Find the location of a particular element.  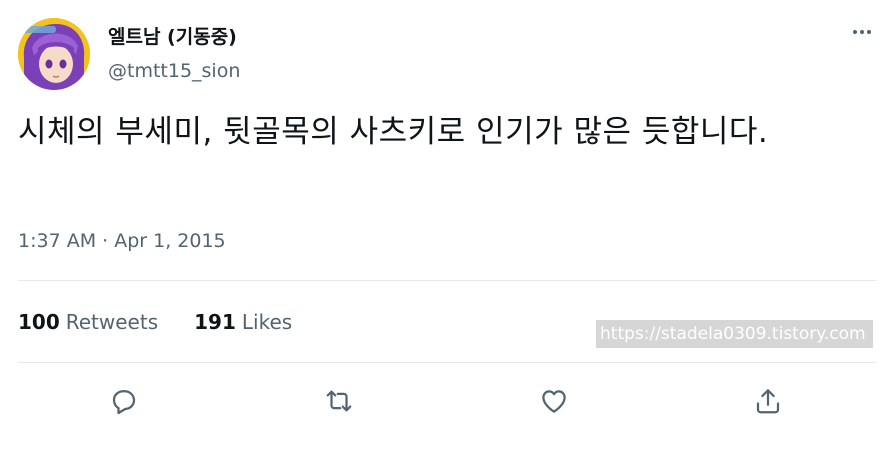

avatar is located at coordinates (54, 54).